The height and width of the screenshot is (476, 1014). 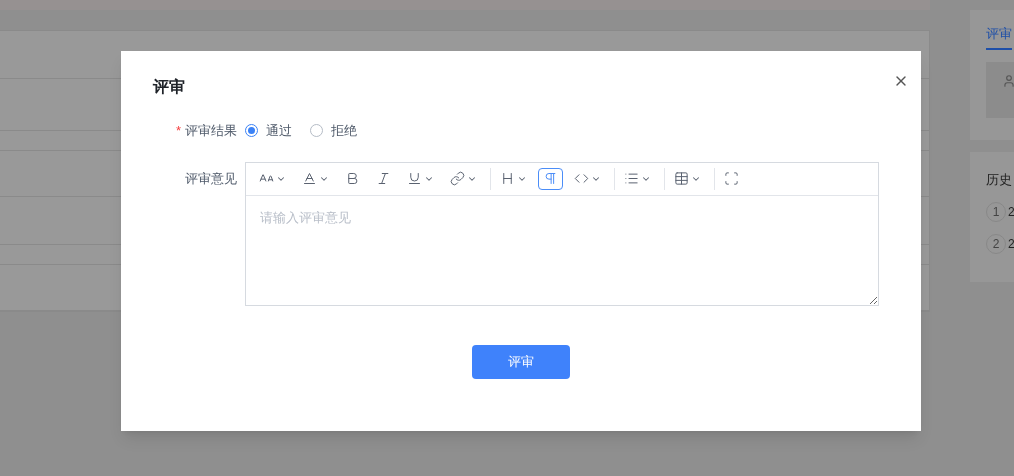 I want to click on list-icon, so click(x=631, y=178).